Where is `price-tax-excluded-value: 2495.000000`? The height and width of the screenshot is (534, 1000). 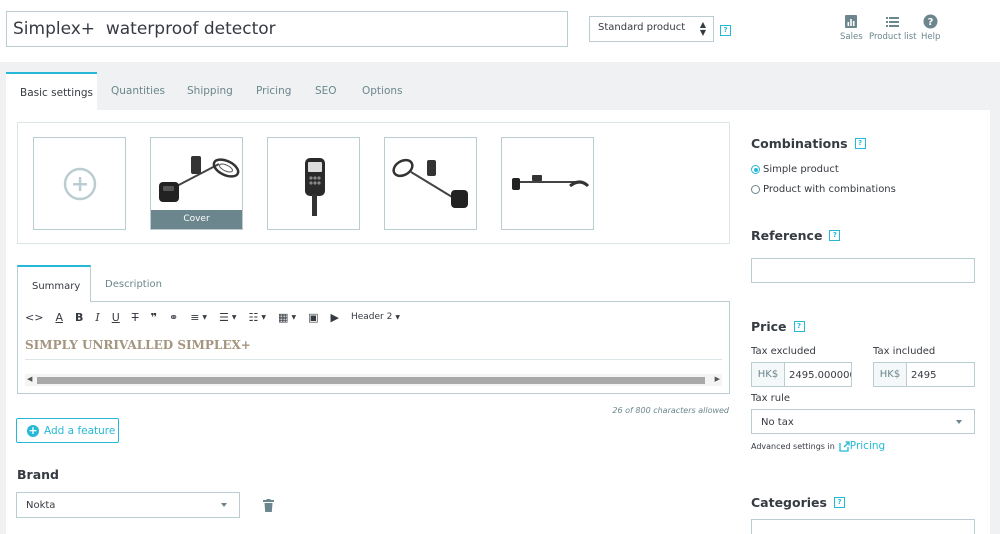
price-tax-excluded-value: 2495.000000 is located at coordinates (820, 375).